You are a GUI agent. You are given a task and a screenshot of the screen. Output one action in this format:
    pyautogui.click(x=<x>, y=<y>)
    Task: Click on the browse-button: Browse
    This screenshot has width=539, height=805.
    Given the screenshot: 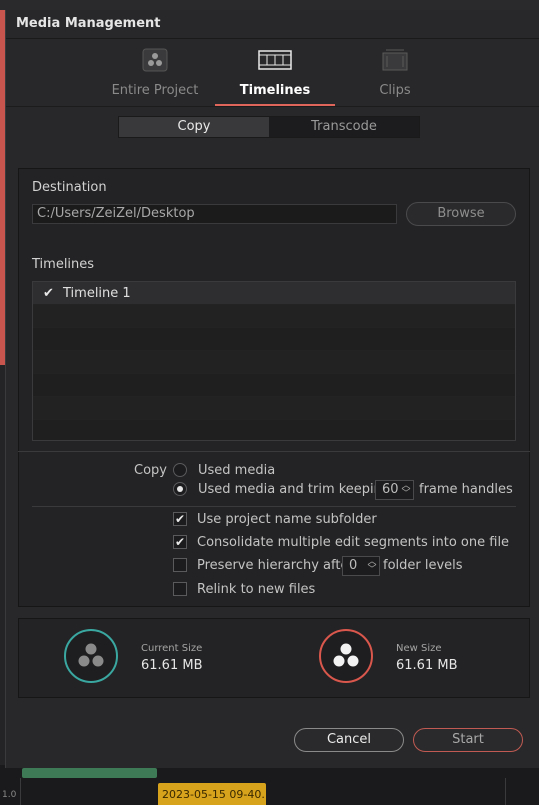 What is the action you would take?
    pyautogui.click(x=461, y=214)
    